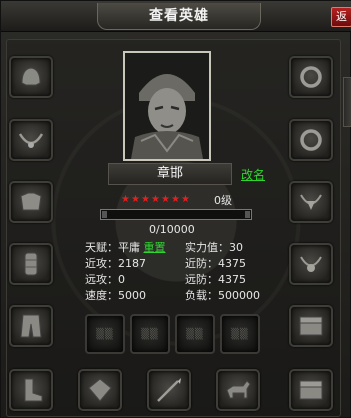  What do you see at coordinates (215, 263) in the screenshot?
I see `melee-defense-stat: 近防：4375` at bounding box center [215, 263].